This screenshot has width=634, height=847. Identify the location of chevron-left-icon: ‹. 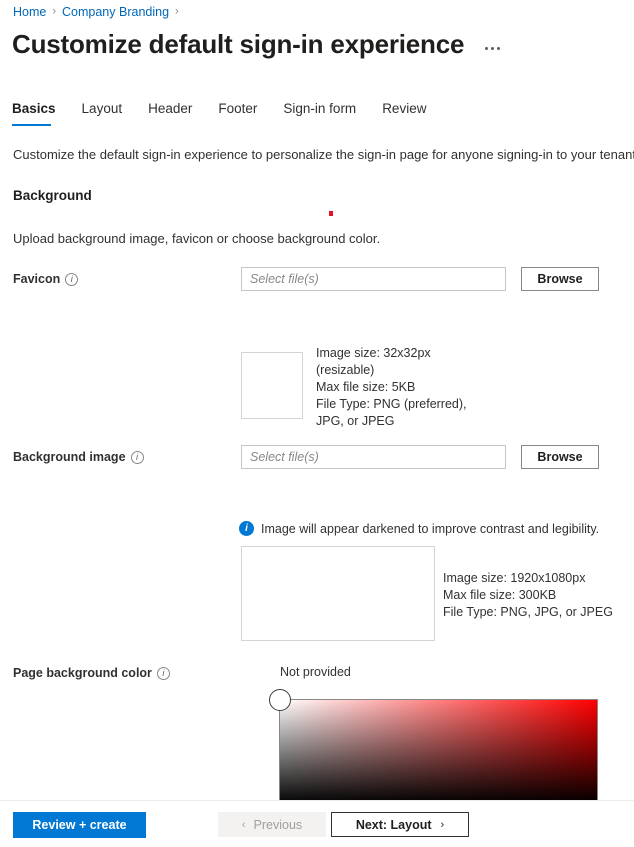
(243, 824).